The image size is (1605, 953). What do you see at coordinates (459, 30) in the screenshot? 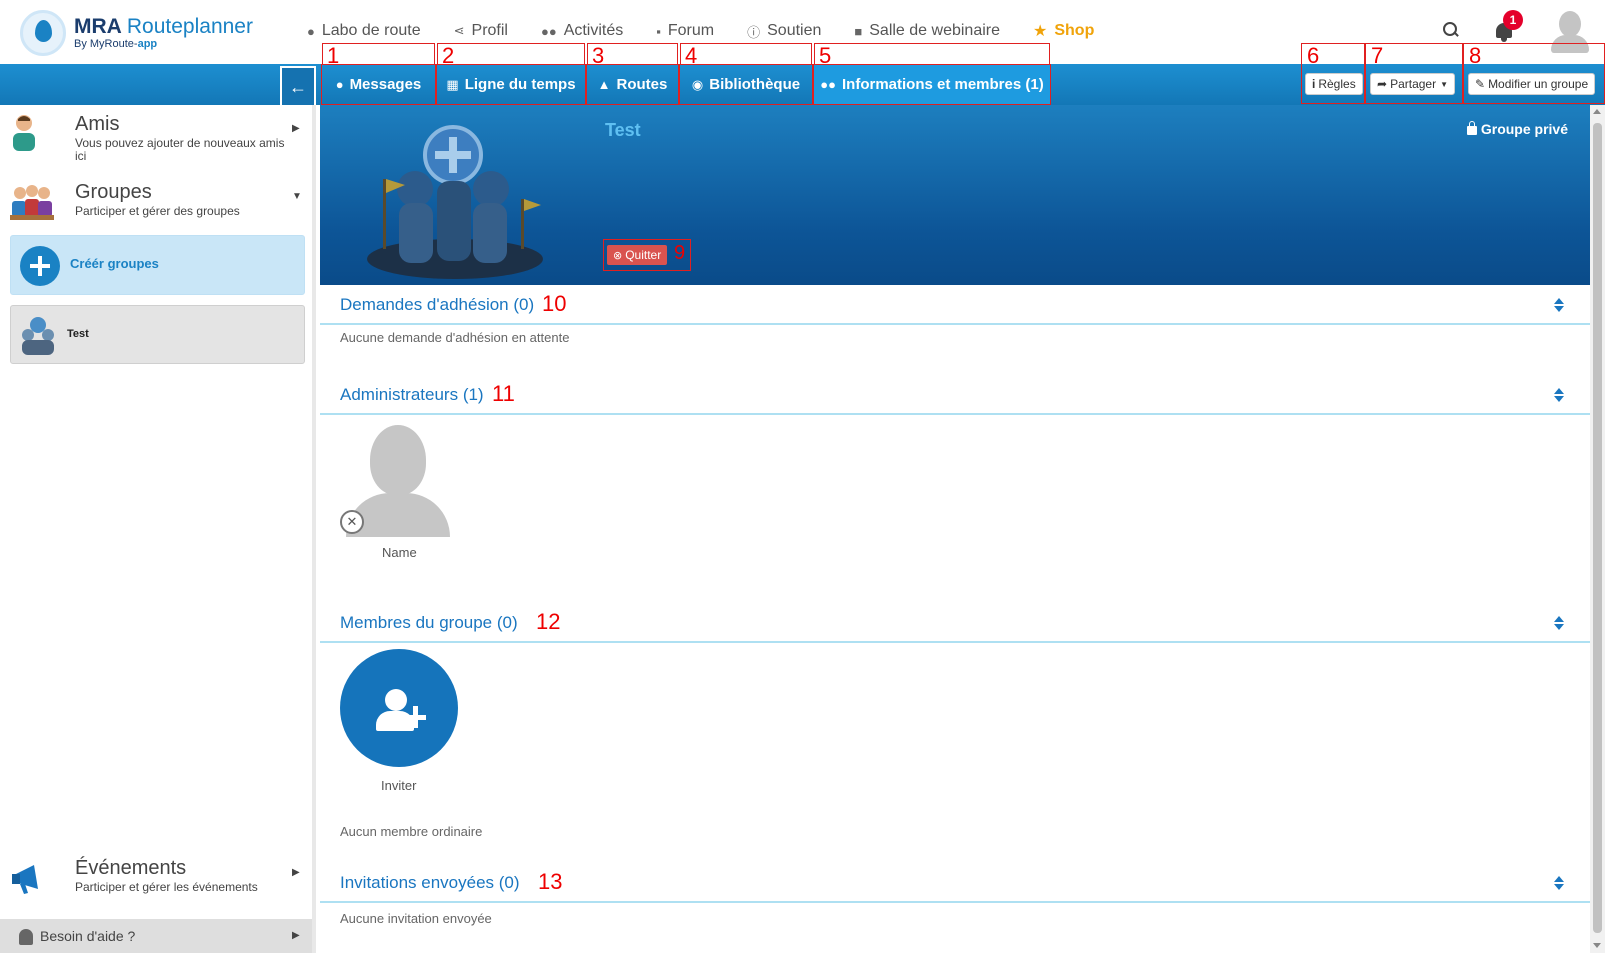
I see `share-icon: ⋖` at bounding box center [459, 30].